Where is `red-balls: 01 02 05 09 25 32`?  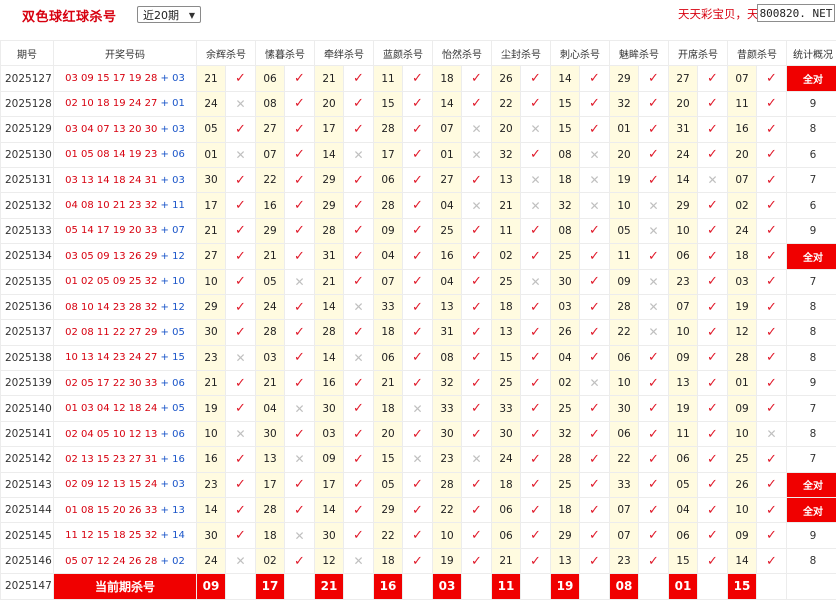 red-balls: 01 02 05 09 25 32 is located at coordinates (111, 282).